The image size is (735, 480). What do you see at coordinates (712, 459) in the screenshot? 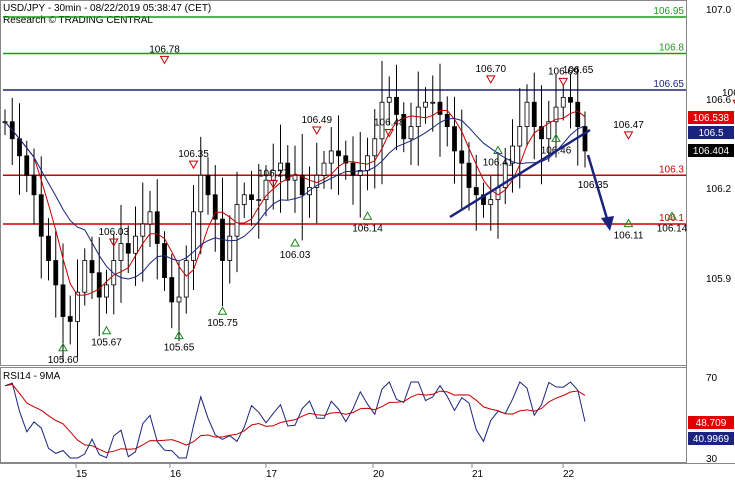
I see `rsi-y-tick-label: 30` at bounding box center [712, 459].